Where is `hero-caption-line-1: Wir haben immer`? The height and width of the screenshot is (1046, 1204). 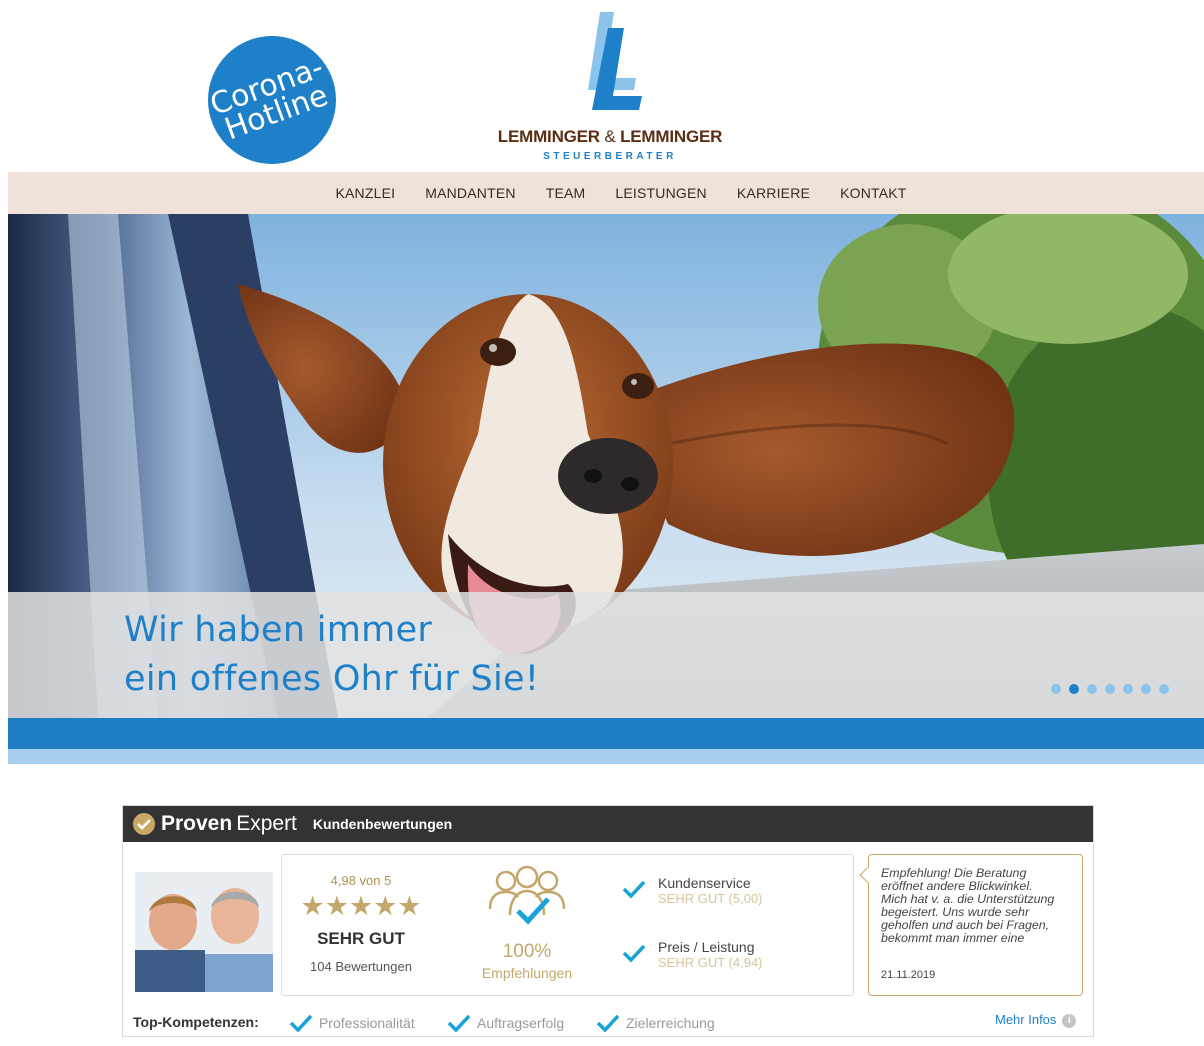
hero-caption-line-1: Wir haben immer is located at coordinates (278, 630).